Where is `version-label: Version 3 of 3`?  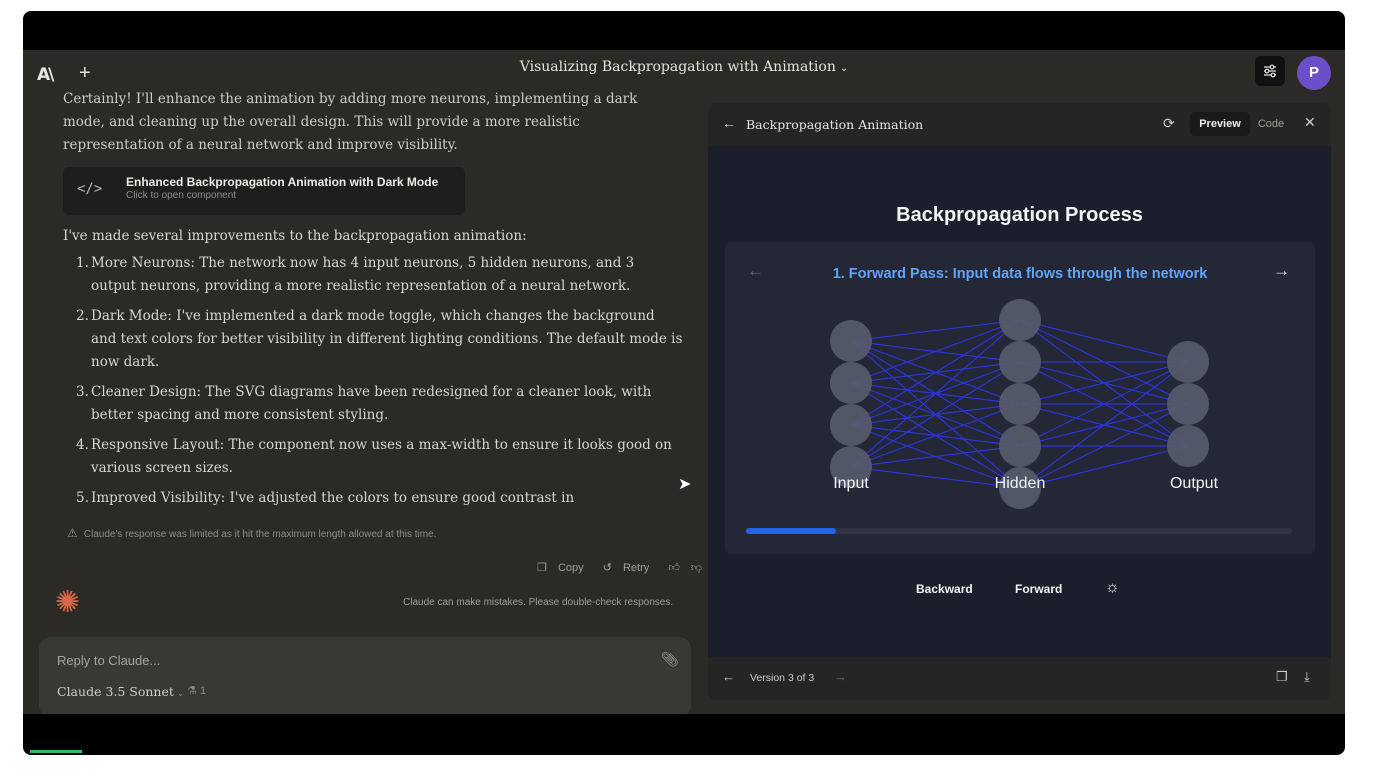 version-label: Version 3 of 3 is located at coordinates (782, 678).